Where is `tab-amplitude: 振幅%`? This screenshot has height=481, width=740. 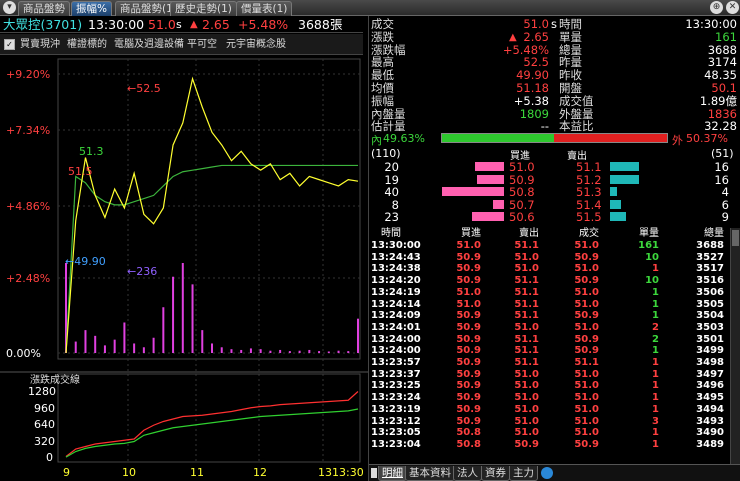 tab-amplitude: 振幅% is located at coordinates (91, 8).